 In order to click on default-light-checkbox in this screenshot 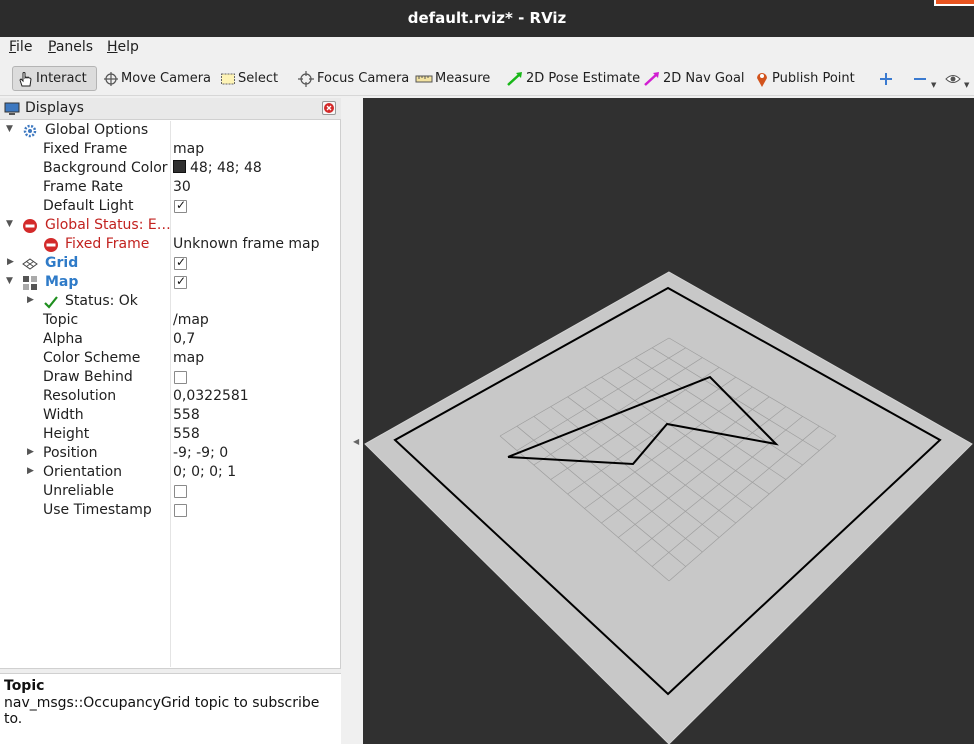, I will do `click(180, 205)`.